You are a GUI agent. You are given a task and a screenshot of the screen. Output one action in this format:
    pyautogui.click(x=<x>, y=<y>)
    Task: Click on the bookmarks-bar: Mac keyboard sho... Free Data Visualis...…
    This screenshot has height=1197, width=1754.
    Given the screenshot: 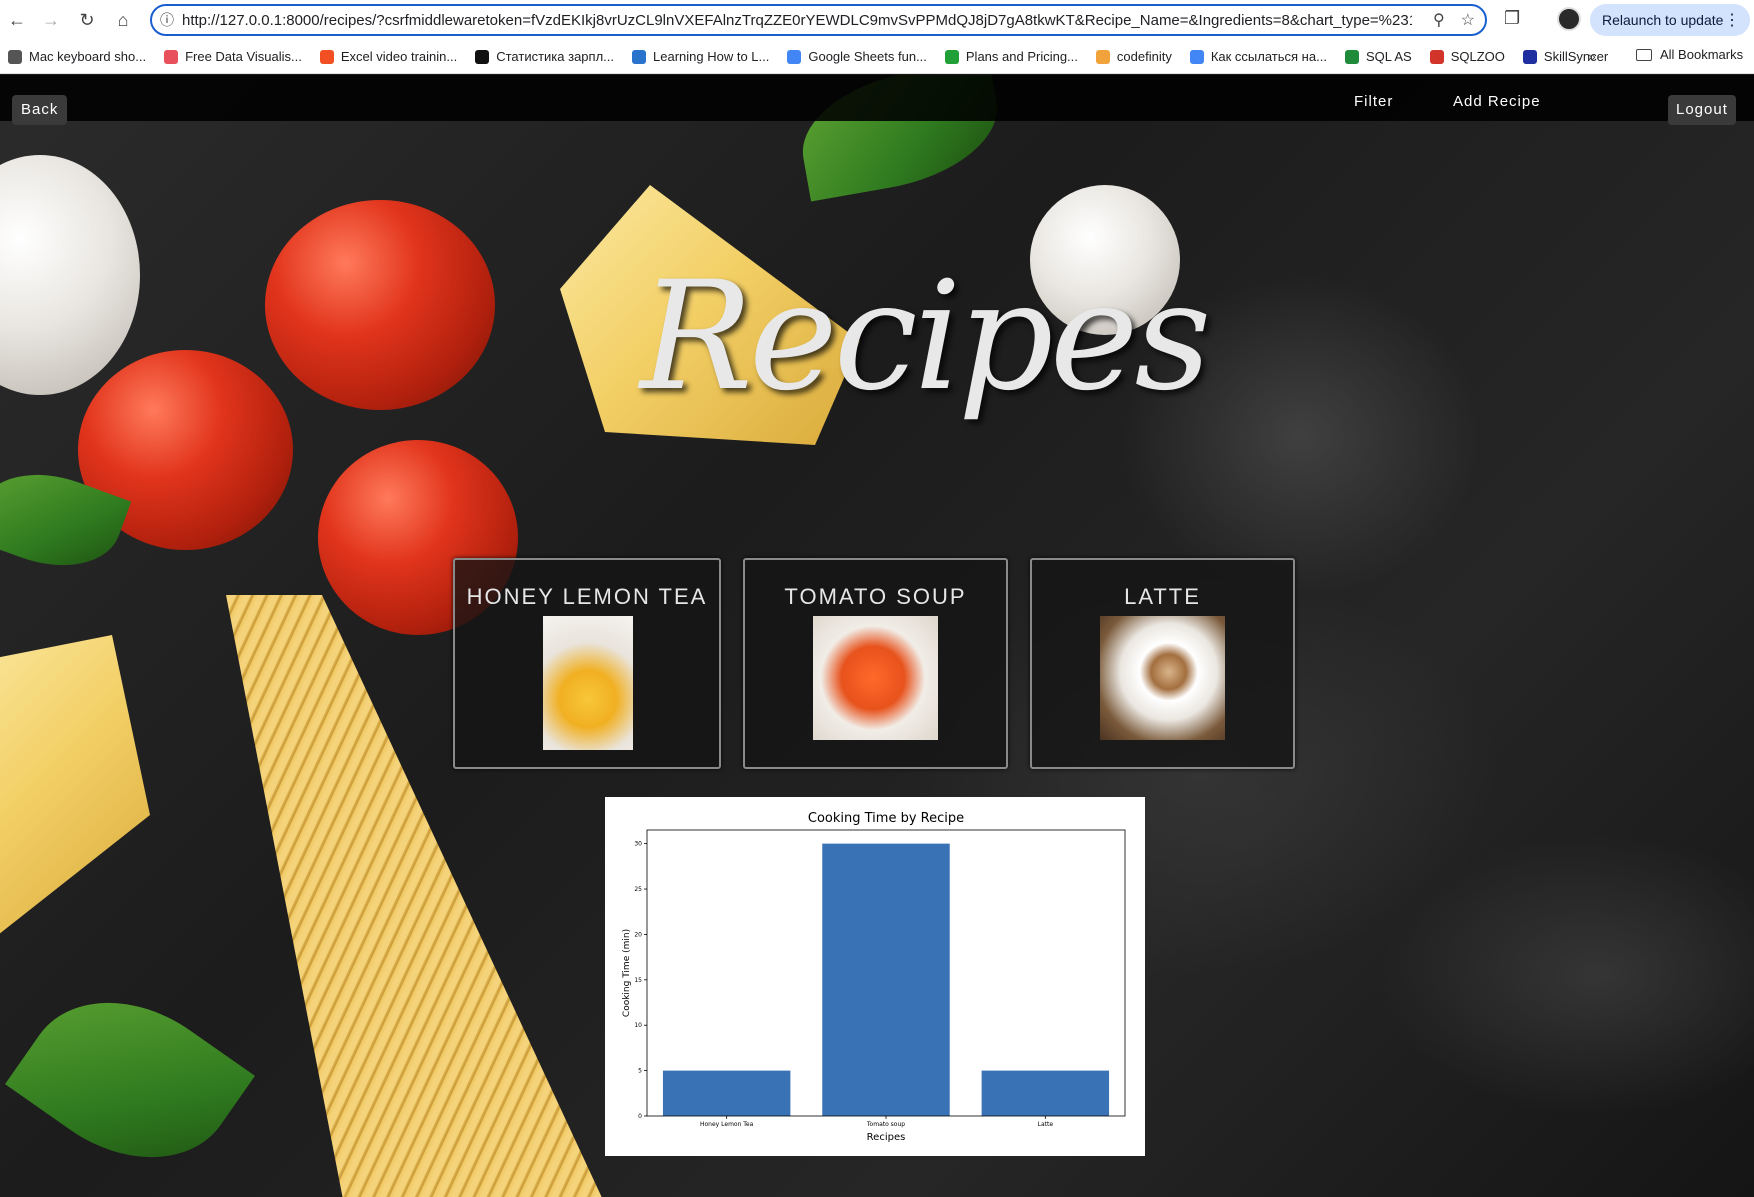 What is the action you would take?
    pyautogui.click(x=877, y=57)
    